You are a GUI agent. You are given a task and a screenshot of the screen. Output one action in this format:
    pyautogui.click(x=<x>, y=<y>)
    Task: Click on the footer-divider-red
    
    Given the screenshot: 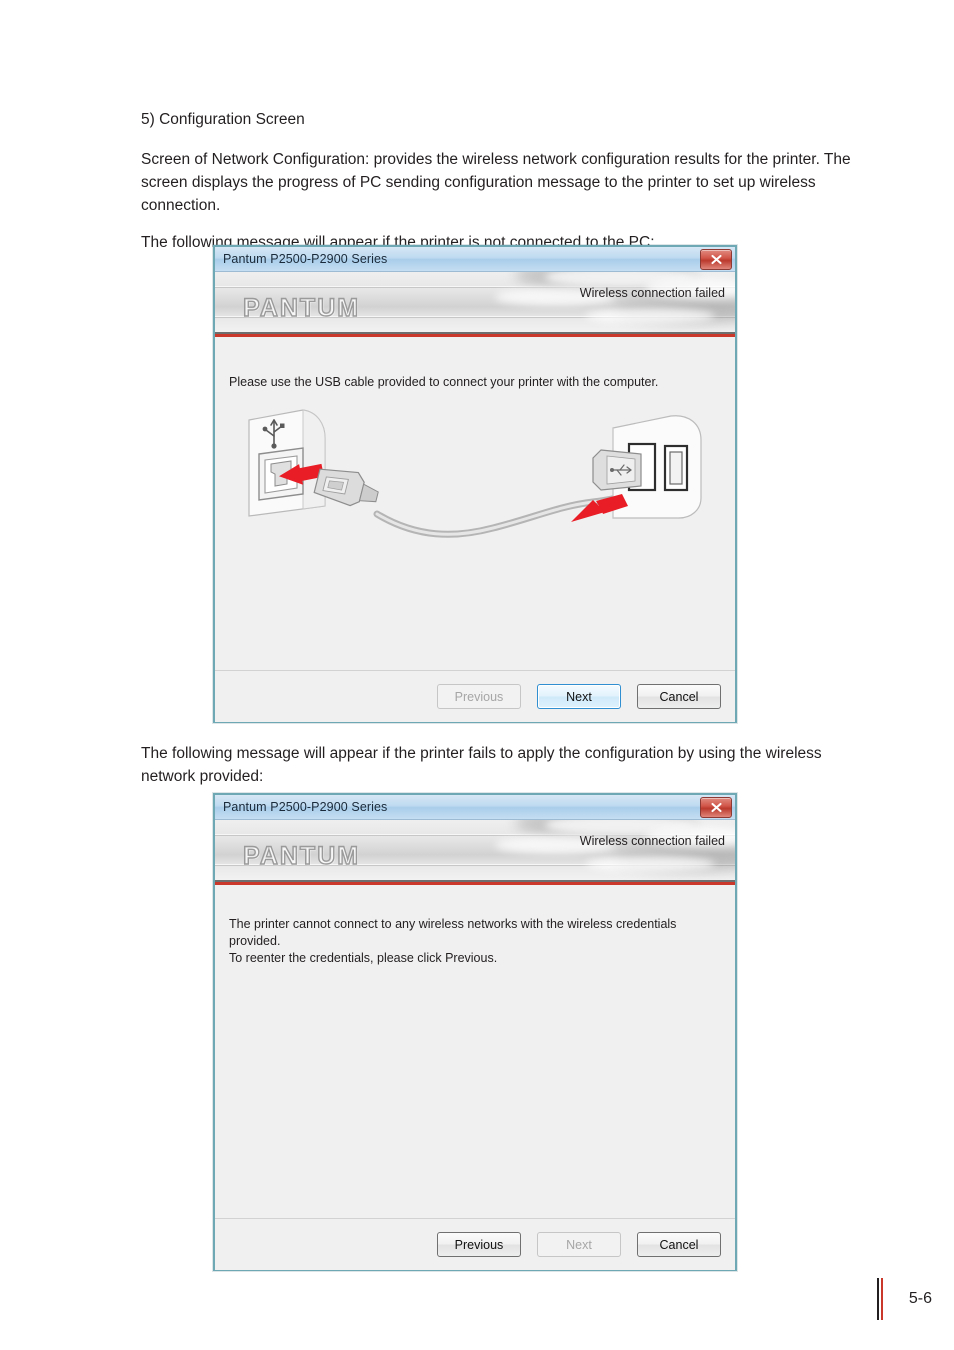 What is the action you would take?
    pyautogui.click(x=881, y=1299)
    